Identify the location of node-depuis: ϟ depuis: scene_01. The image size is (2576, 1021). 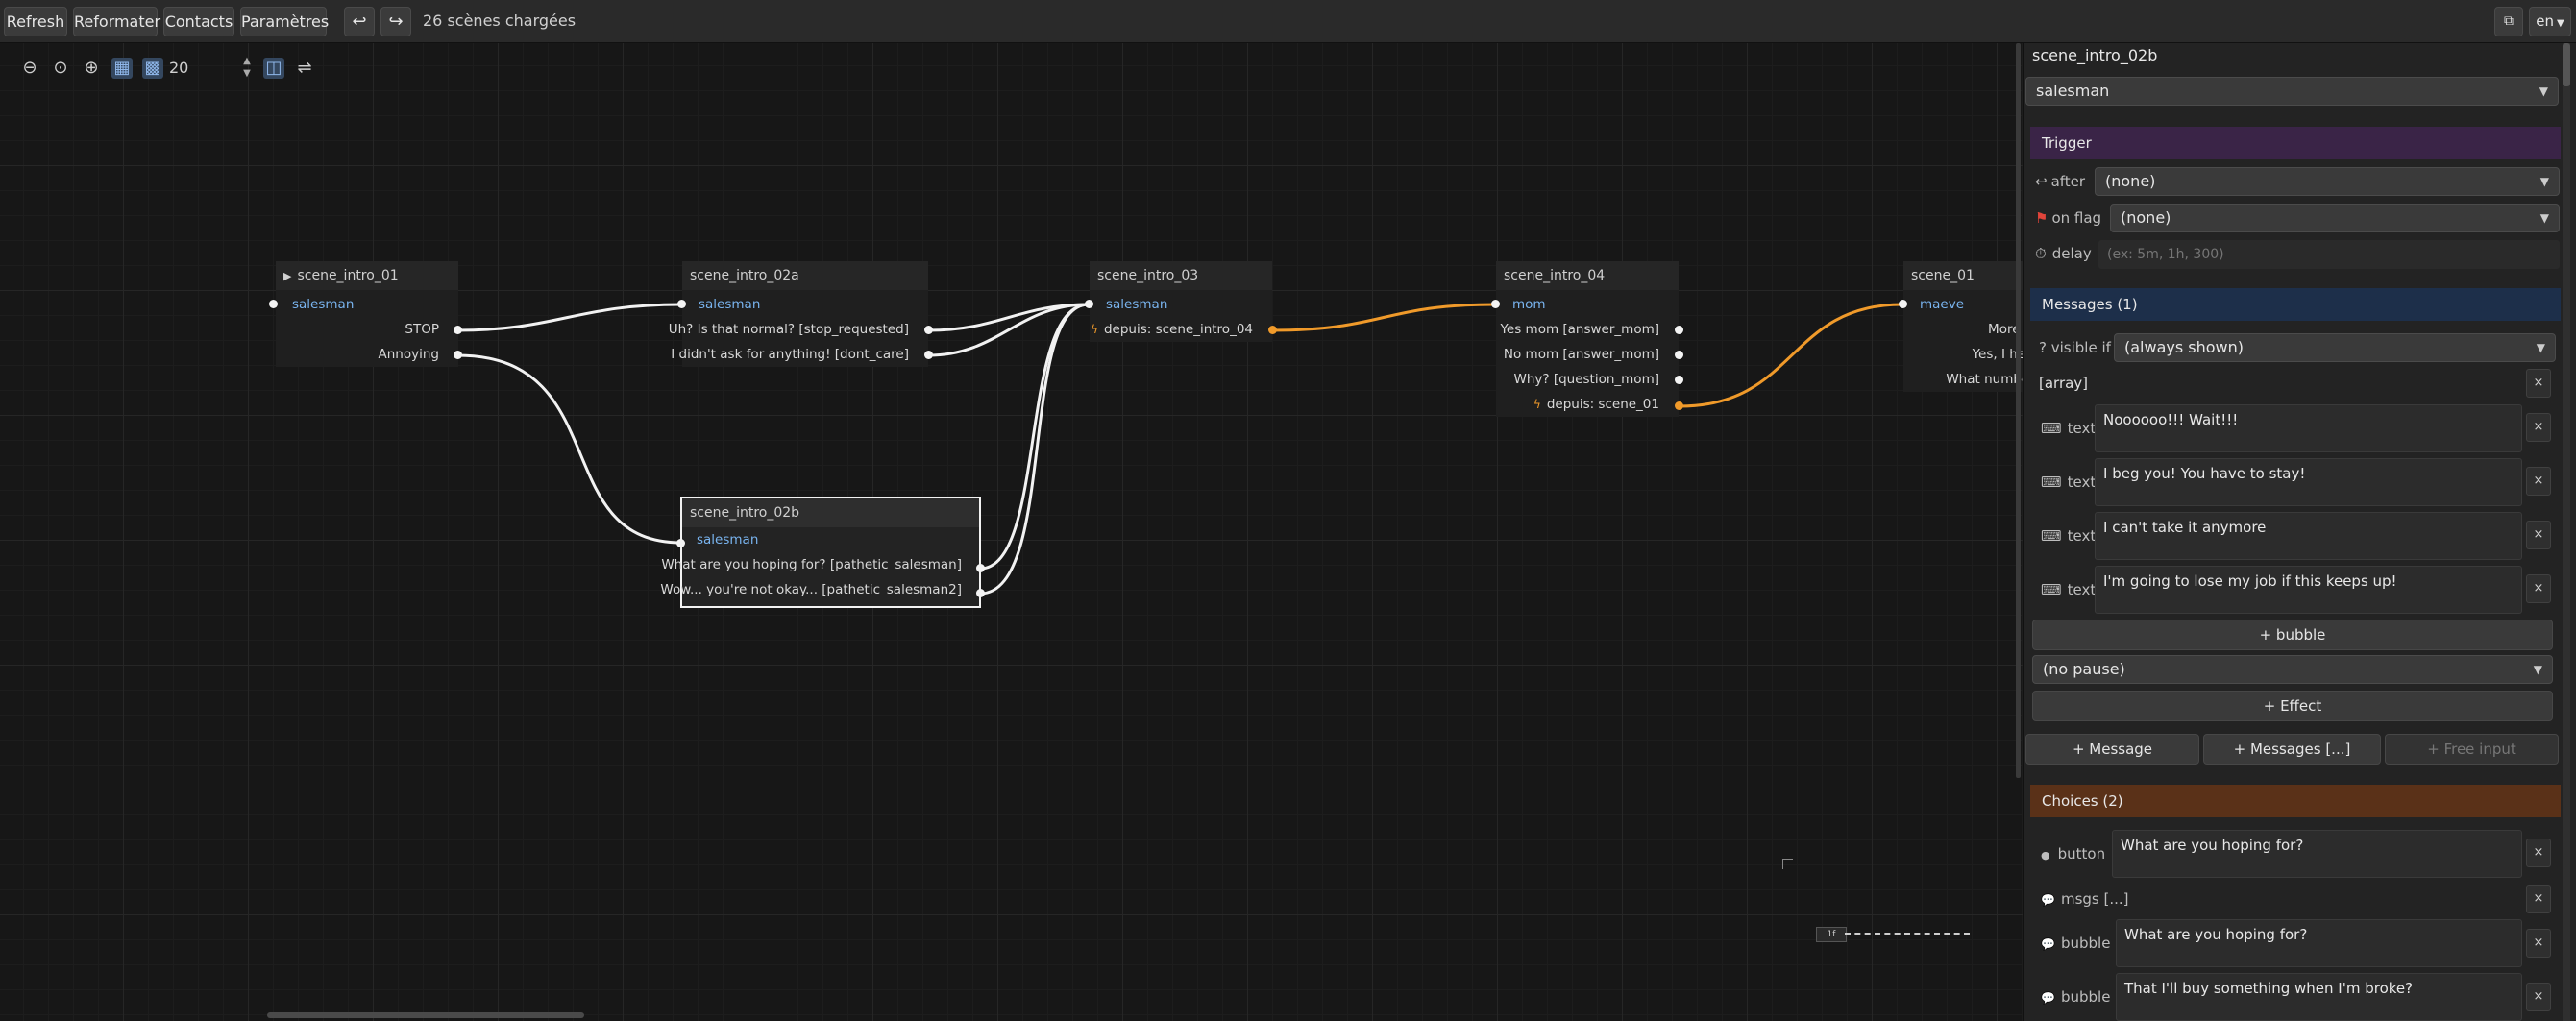
(1596, 404).